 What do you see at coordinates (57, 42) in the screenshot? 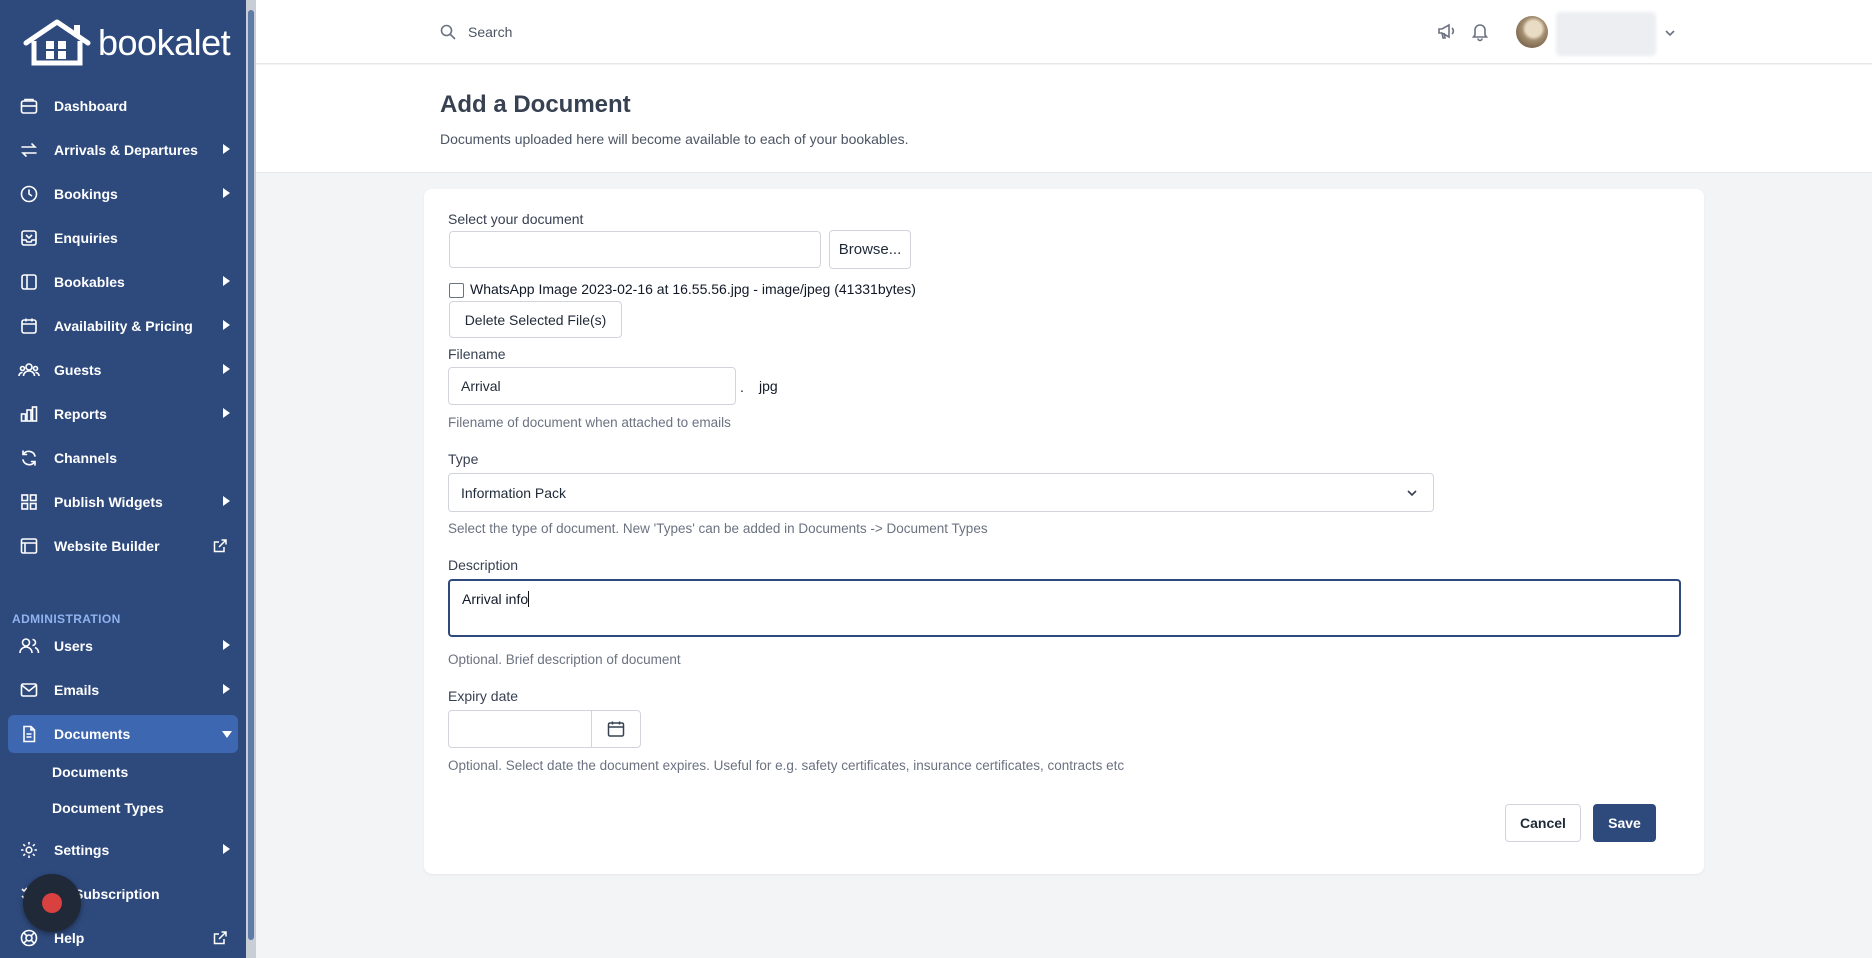
I see `house-logo-icon` at bounding box center [57, 42].